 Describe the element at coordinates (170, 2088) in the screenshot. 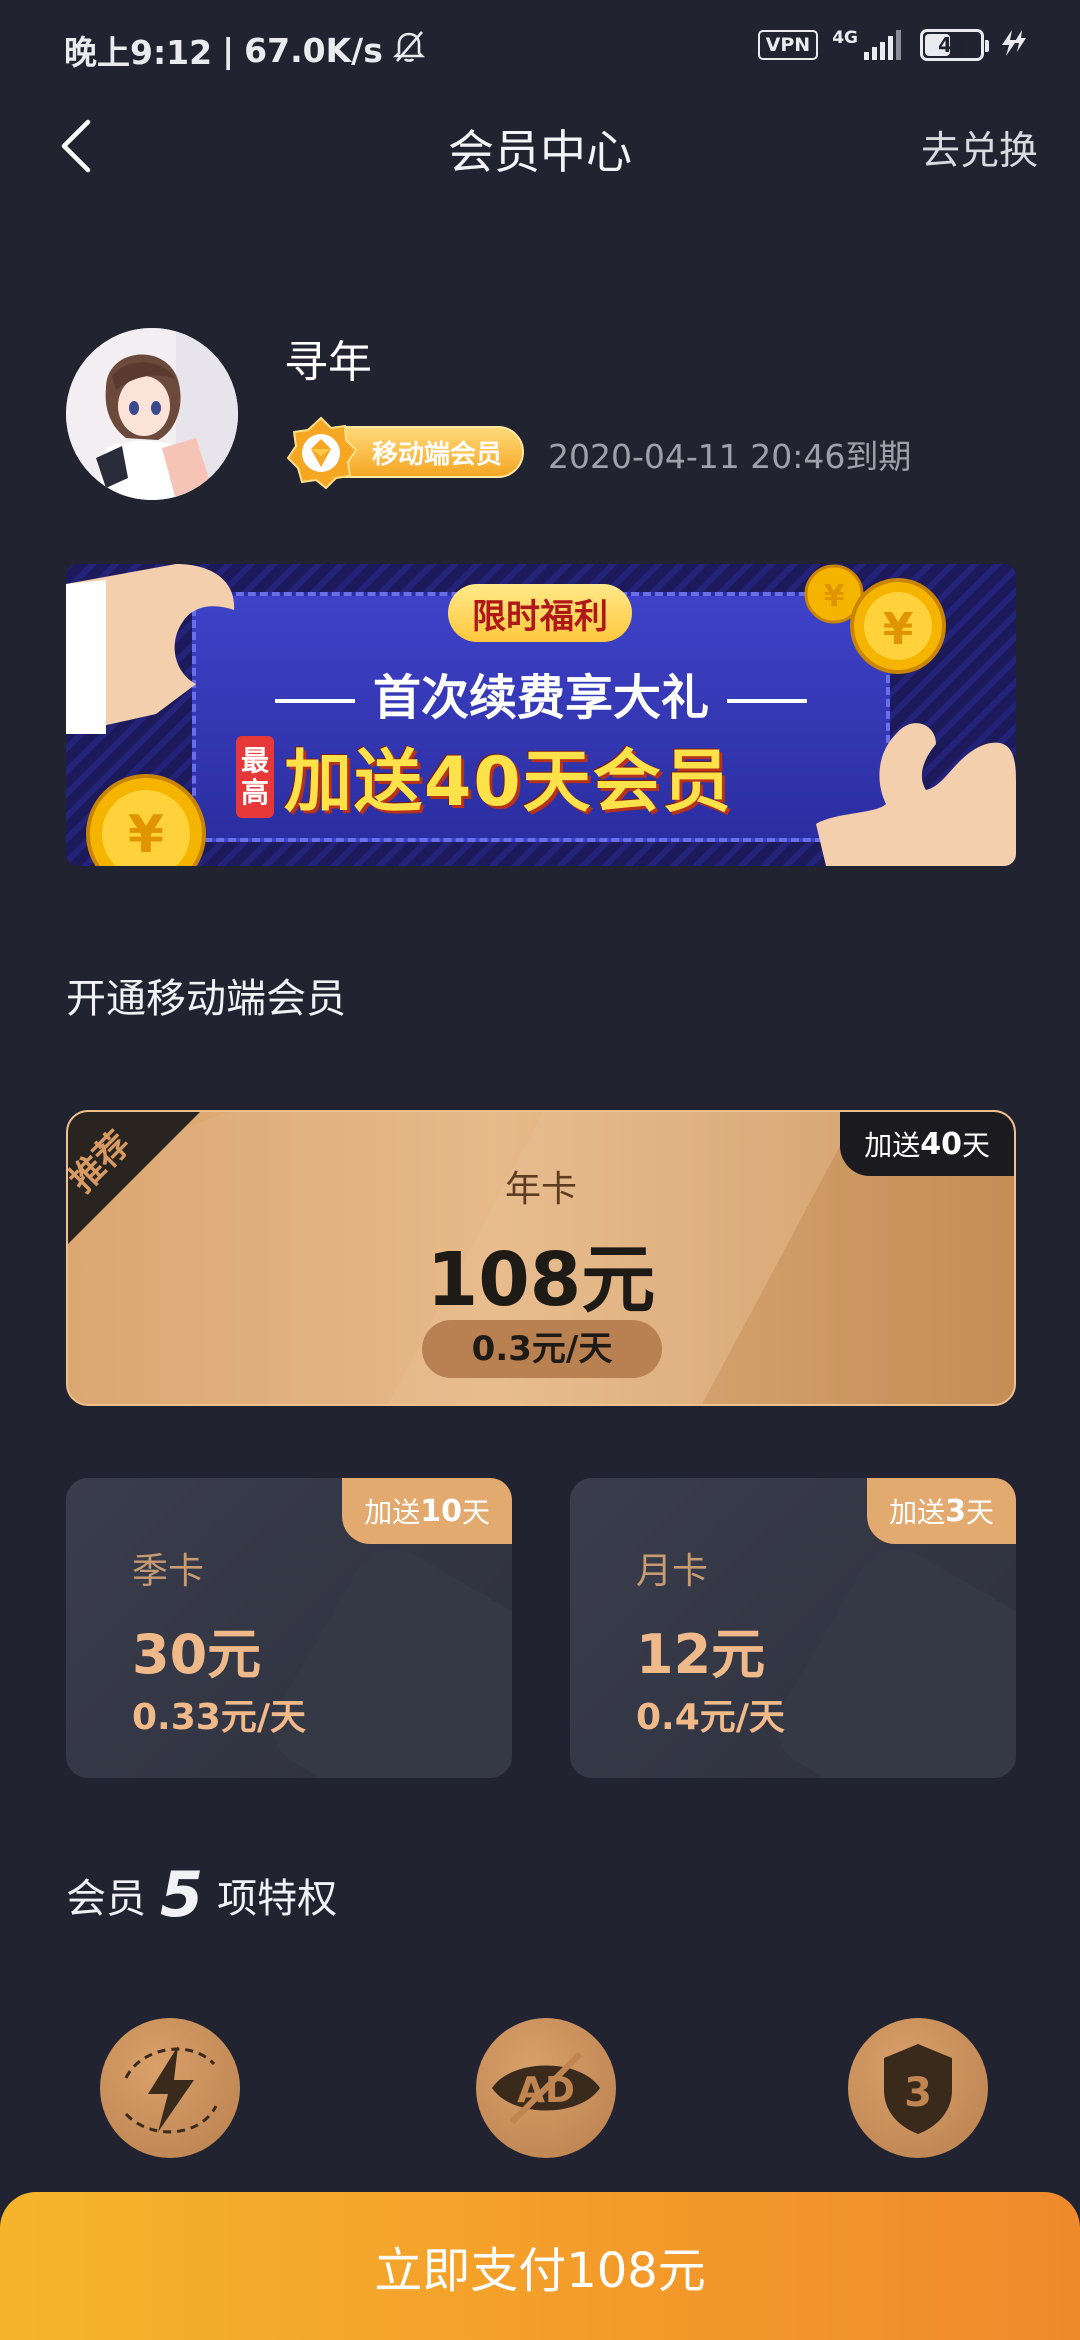

I see `lightning-icon` at that location.